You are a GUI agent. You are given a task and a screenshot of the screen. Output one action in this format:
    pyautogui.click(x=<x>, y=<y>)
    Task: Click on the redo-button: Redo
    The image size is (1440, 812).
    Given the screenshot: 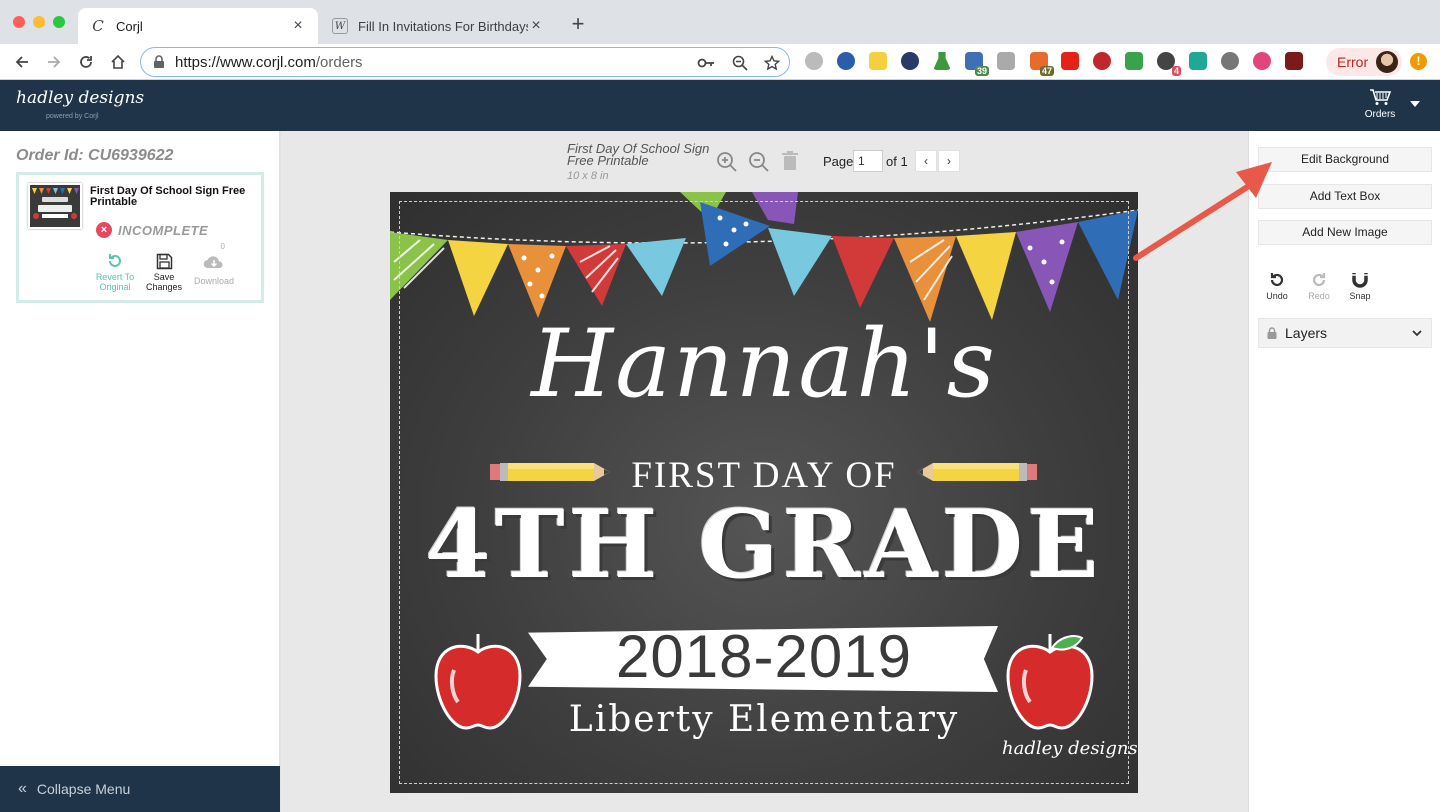 What is the action you would take?
    pyautogui.click(x=1319, y=285)
    